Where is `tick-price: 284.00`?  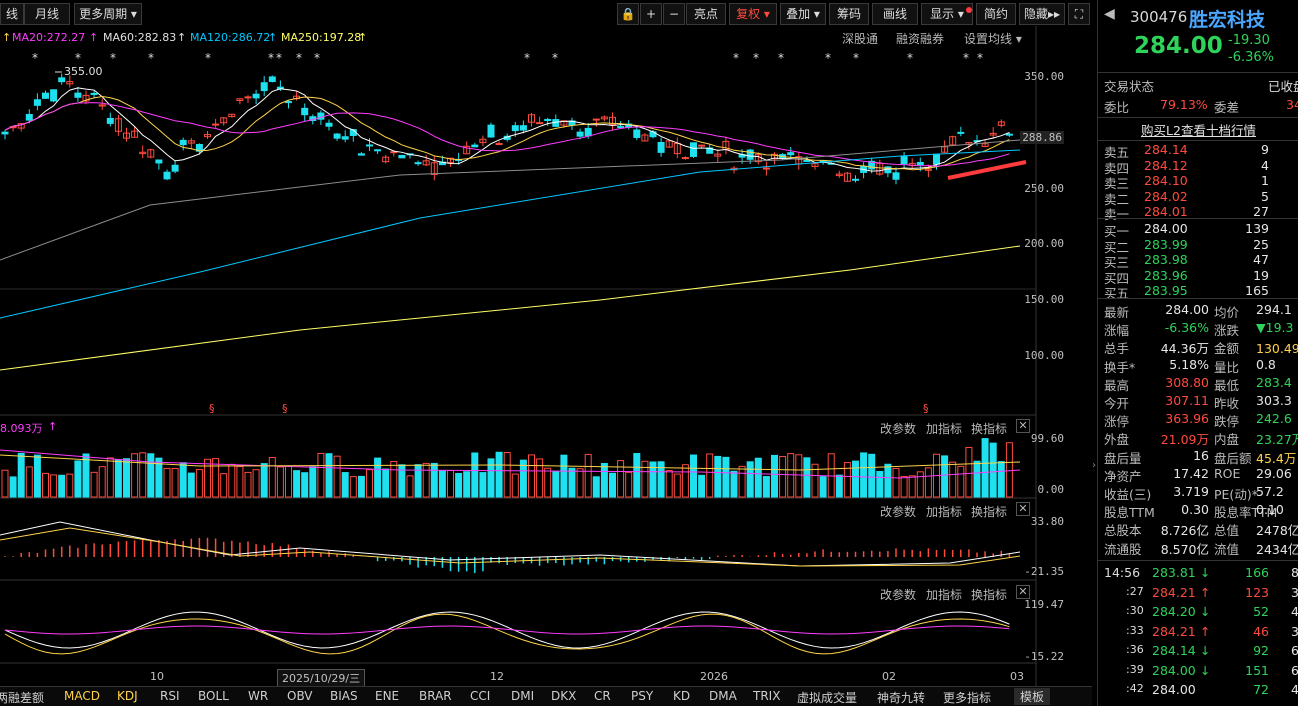 tick-price: 284.00 is located at coordinates (1174, 689).